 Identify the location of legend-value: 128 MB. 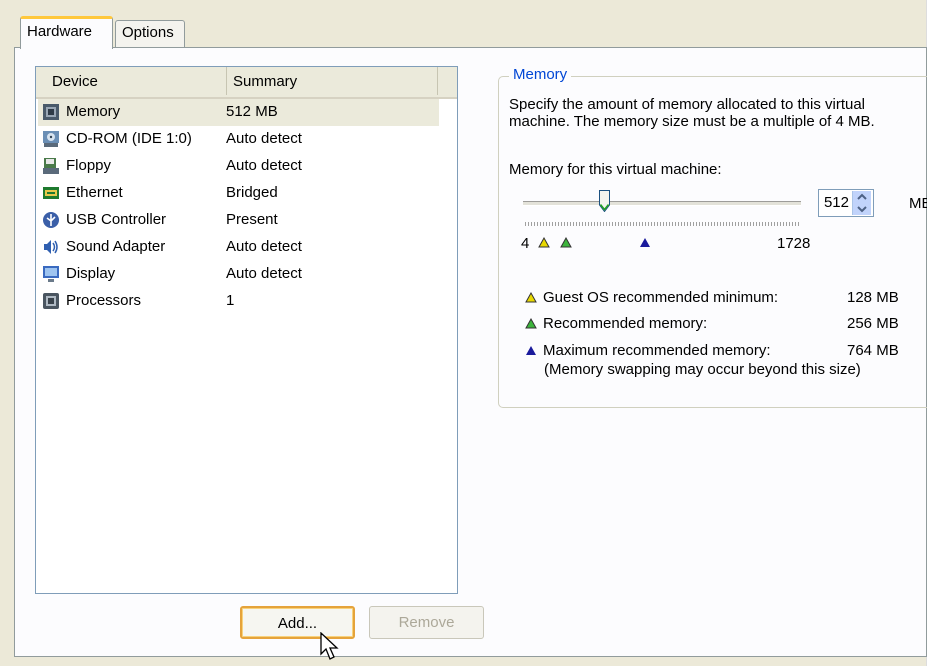
(873, 297).